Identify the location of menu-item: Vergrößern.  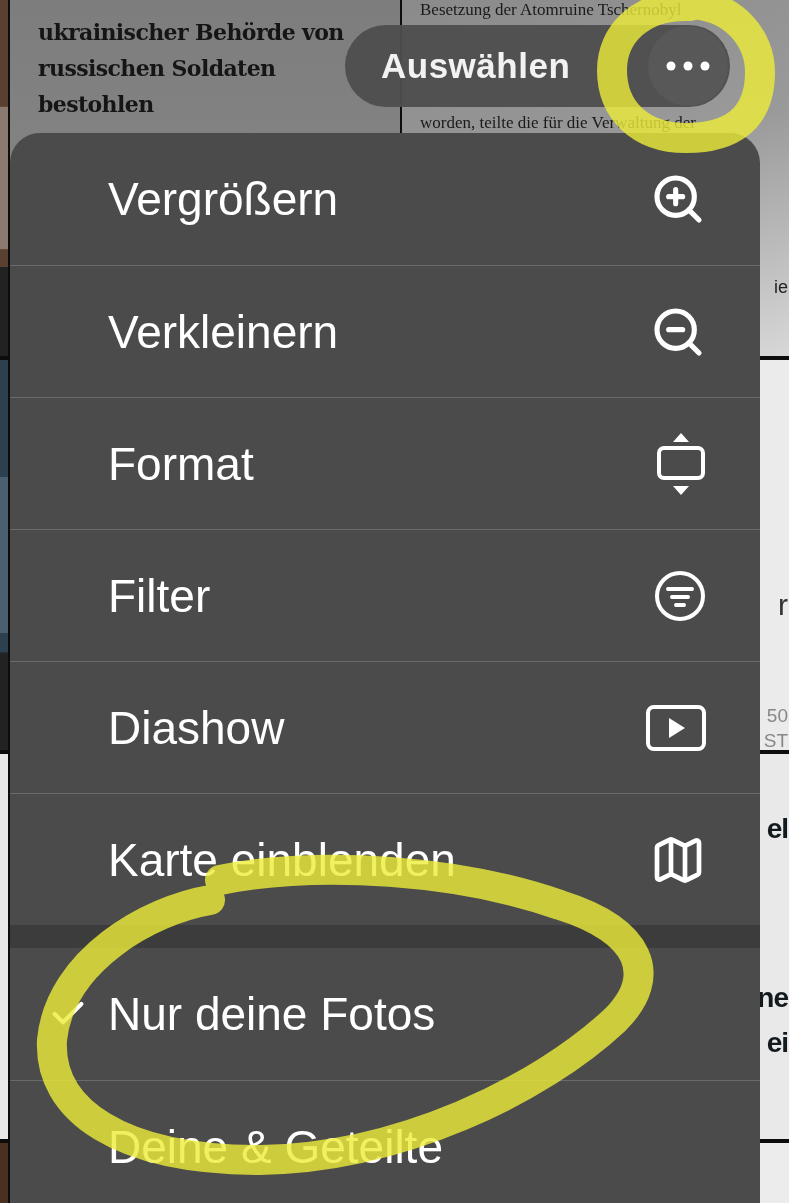
(385, 199).